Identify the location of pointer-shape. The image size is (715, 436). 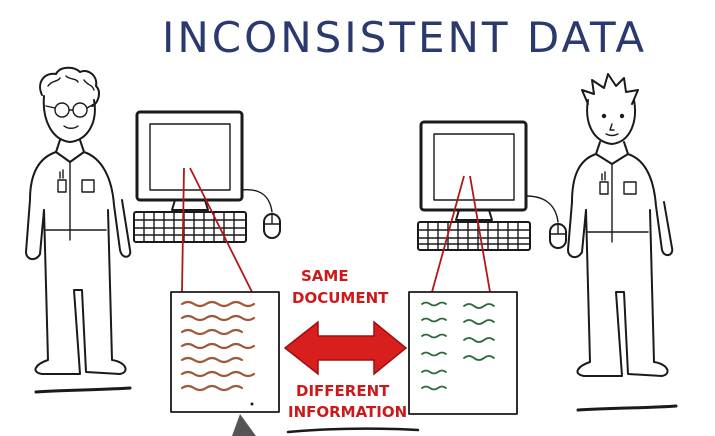
(244, 425).